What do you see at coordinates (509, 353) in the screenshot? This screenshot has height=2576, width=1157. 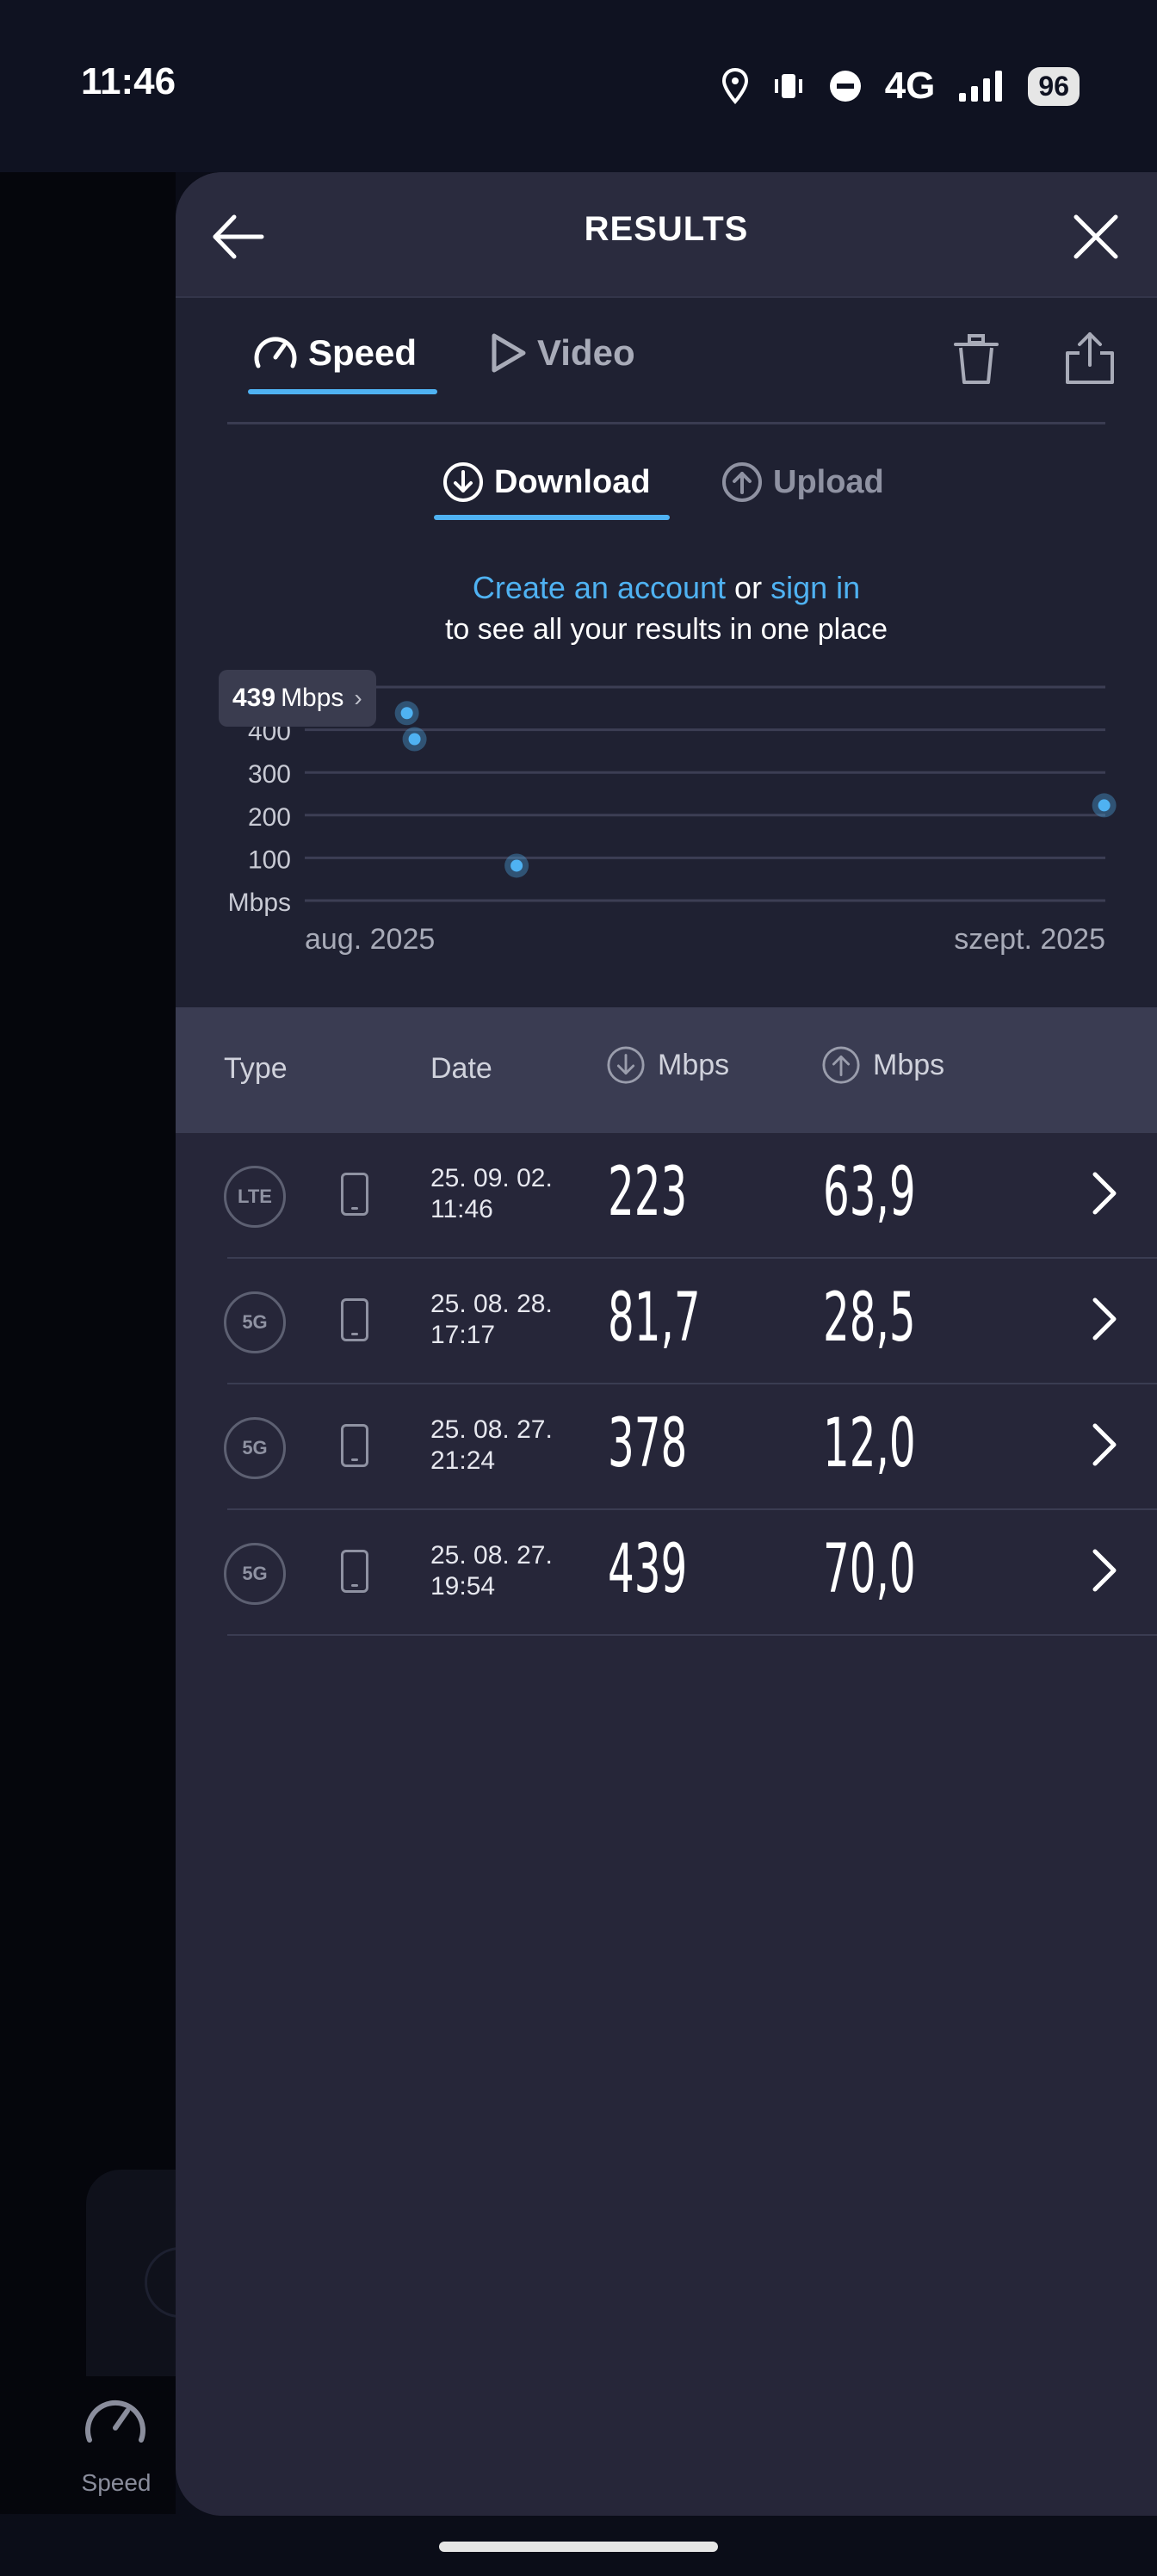 I see `play-icon` at bounding box center [509, 353].